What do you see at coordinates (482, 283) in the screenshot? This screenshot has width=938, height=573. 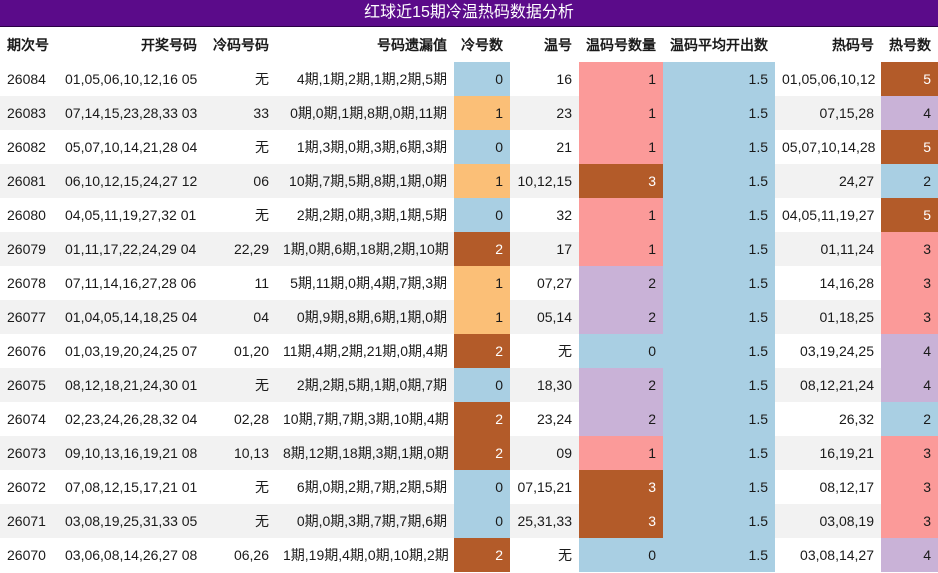 I see `cell-cold-count: 1` at bounding box center [482, 283].